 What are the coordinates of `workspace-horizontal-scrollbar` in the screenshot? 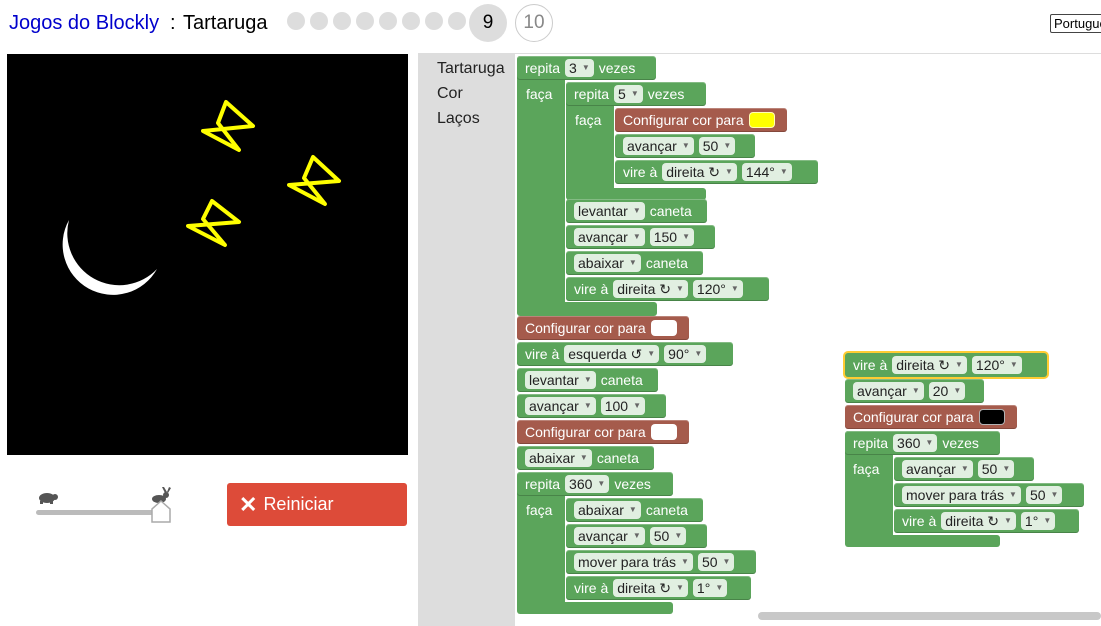 It's located at (929, 616).